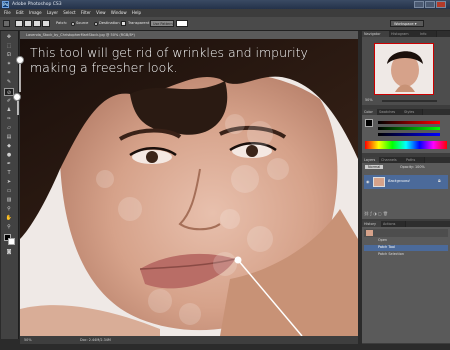  What do you see at coordinates (95, 340) in the screenshot?
I see `document-size: Doc: 2.44M/2.34M` at bounding box center [95, 340].